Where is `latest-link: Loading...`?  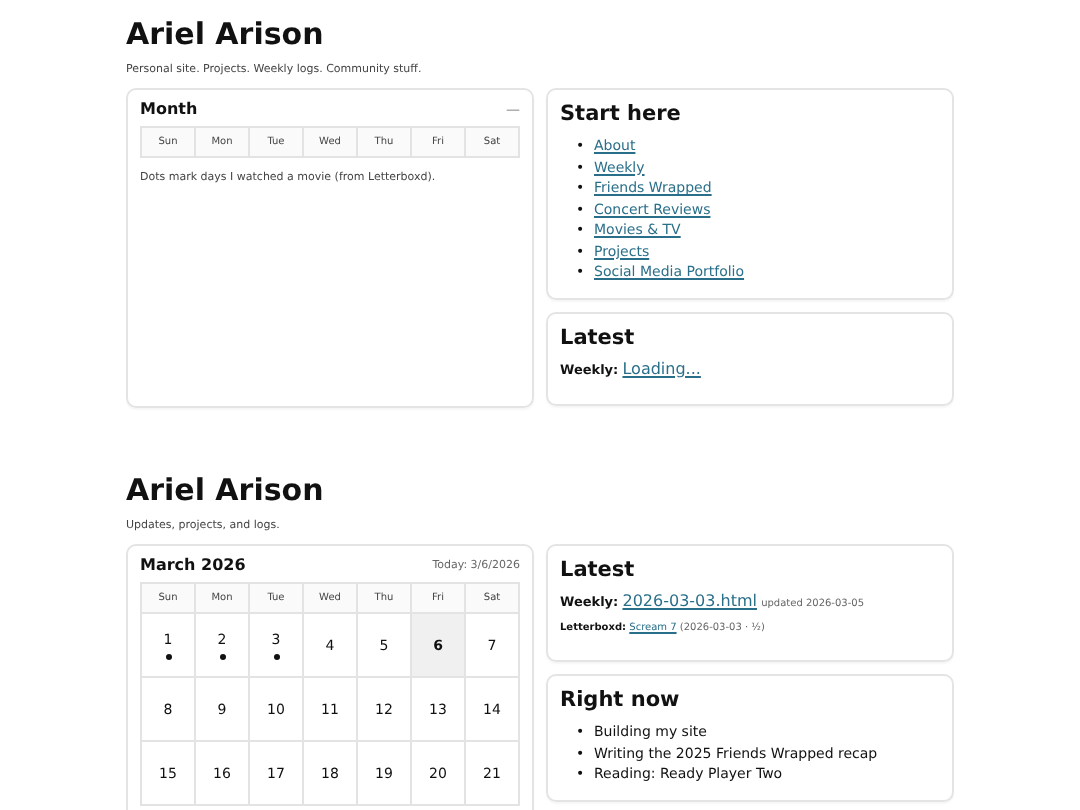 latest-link: Loading... is located at coordinates (661, 368).